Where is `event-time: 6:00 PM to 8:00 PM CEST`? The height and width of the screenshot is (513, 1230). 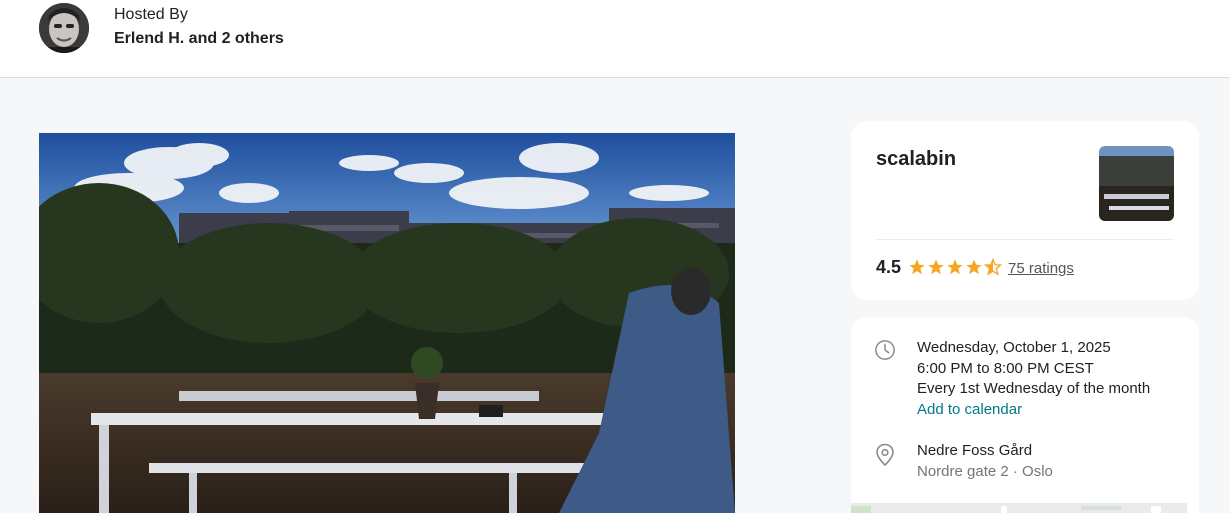 event-time: 6:00 PM to 8:00 PM CEST is located at coordinates (1005, 368).